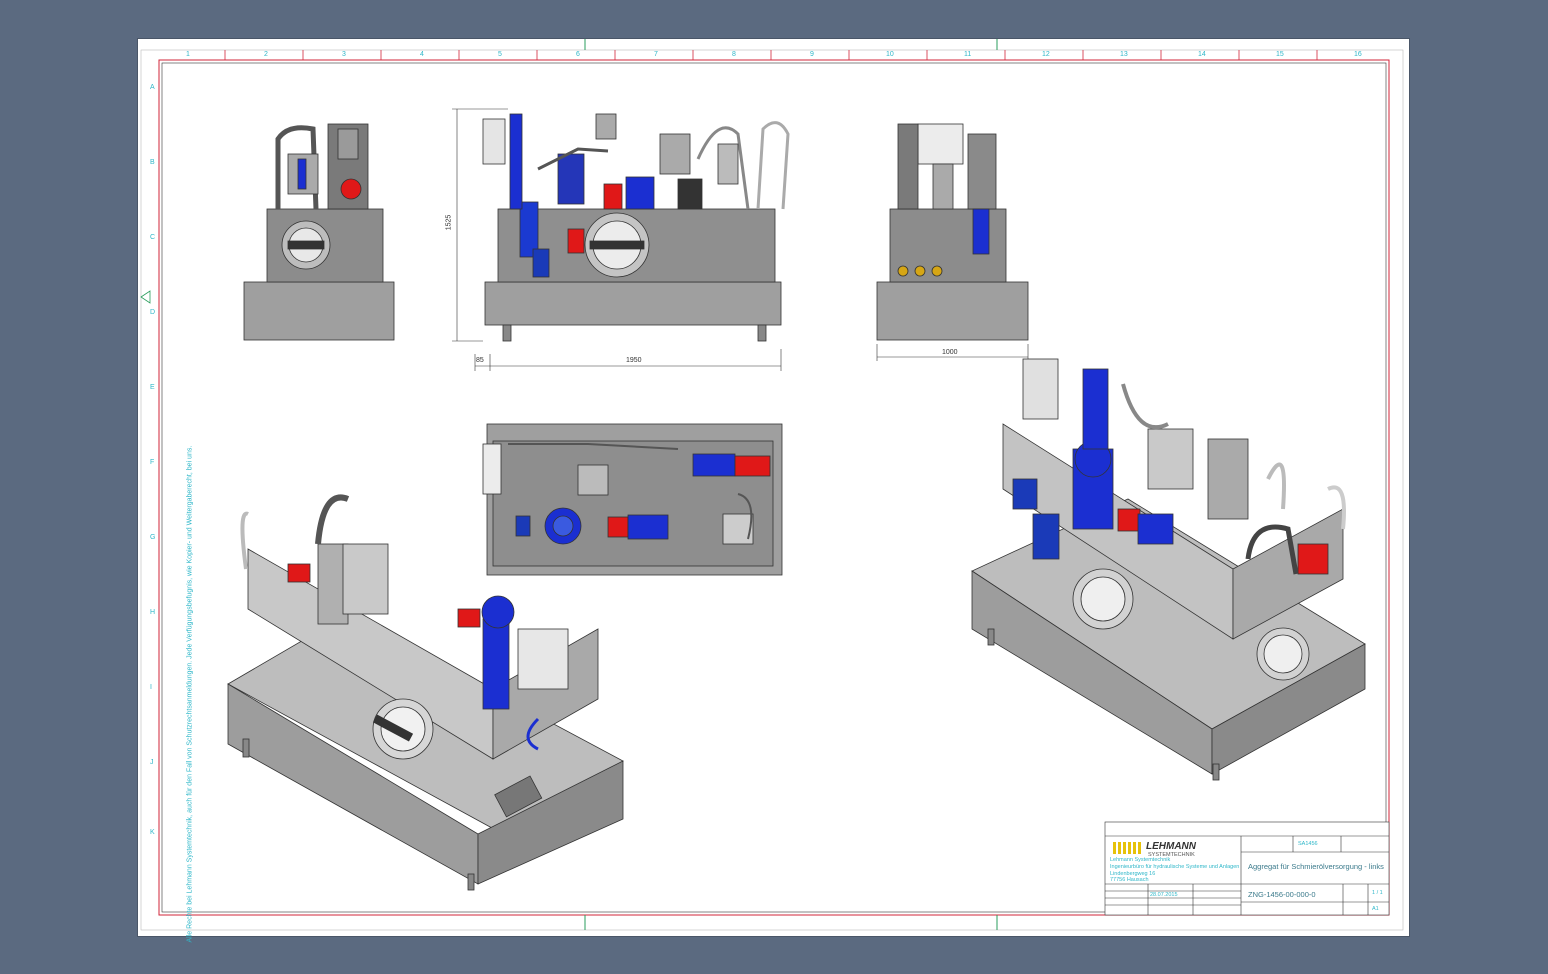 This screenshot has width=1548, height=974. I want to click on iso-view-right, so click(1168, 569).